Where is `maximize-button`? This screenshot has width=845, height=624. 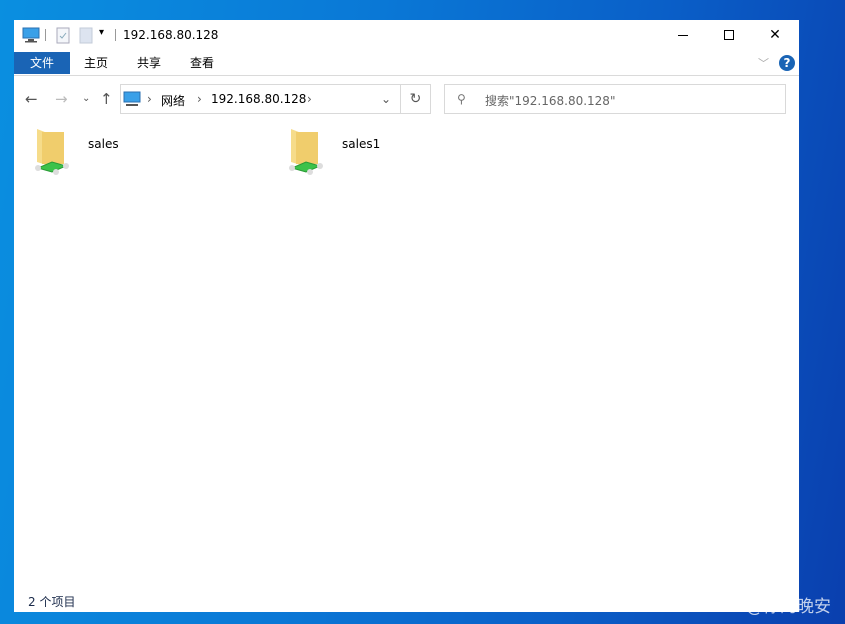 maximize-button is located at coordinates (729, 35).